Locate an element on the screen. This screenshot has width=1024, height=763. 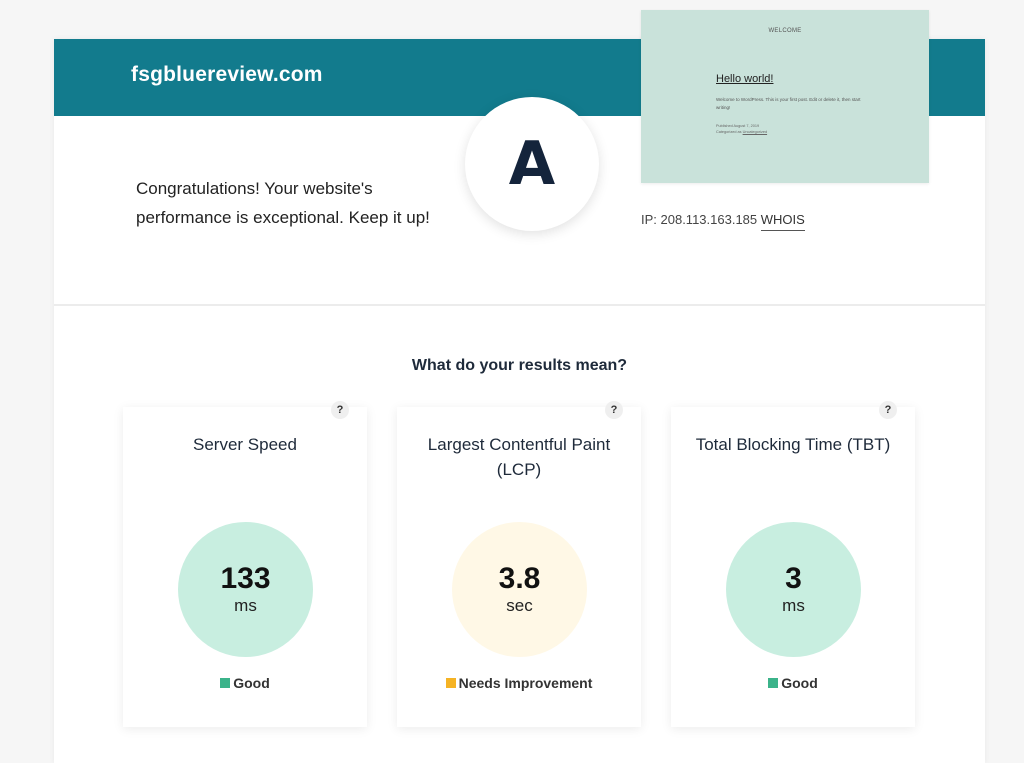
metric-card-server-speed: ? Server Speed 133 ms Good is located at coordinates (245, 564).